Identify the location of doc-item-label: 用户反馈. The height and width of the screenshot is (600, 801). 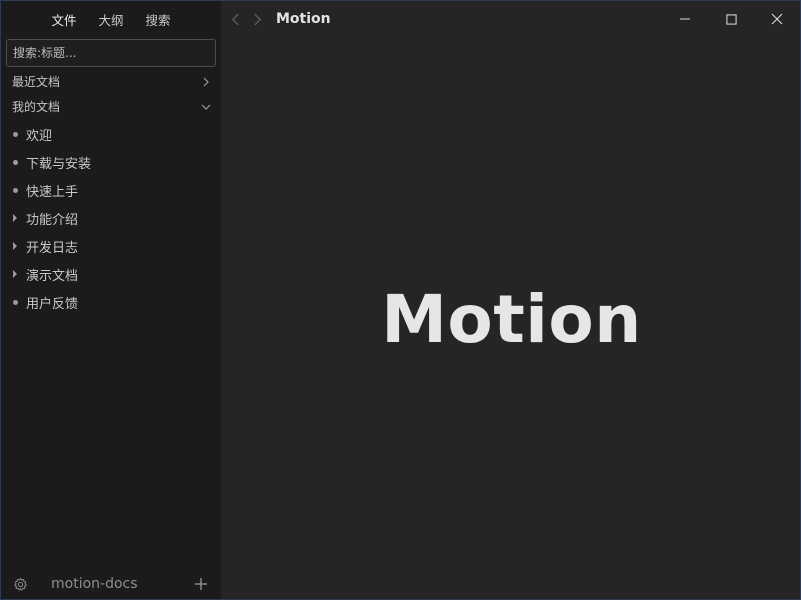
(52, 304).